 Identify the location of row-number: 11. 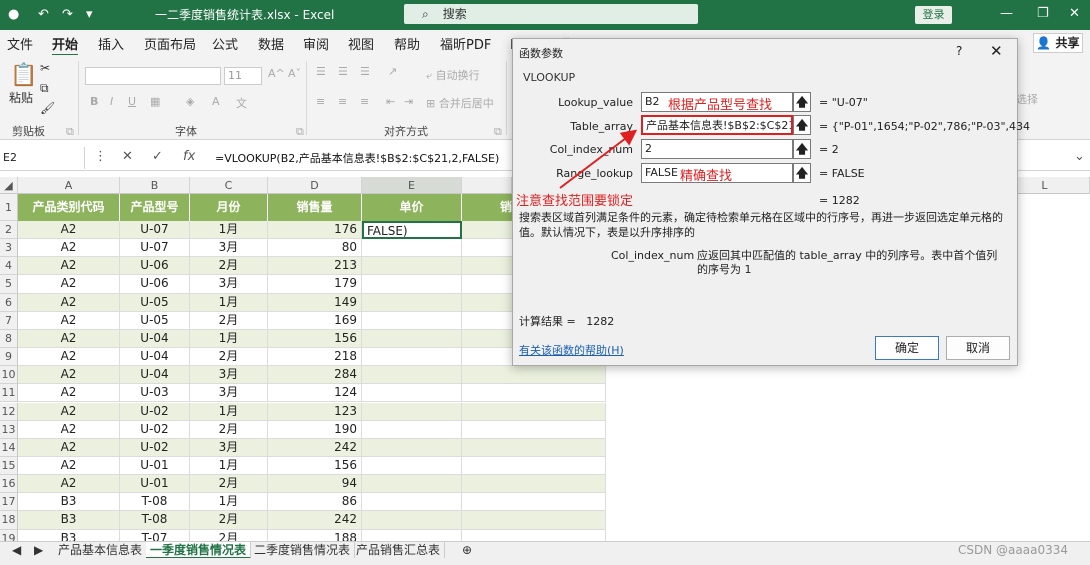
(9, 393).